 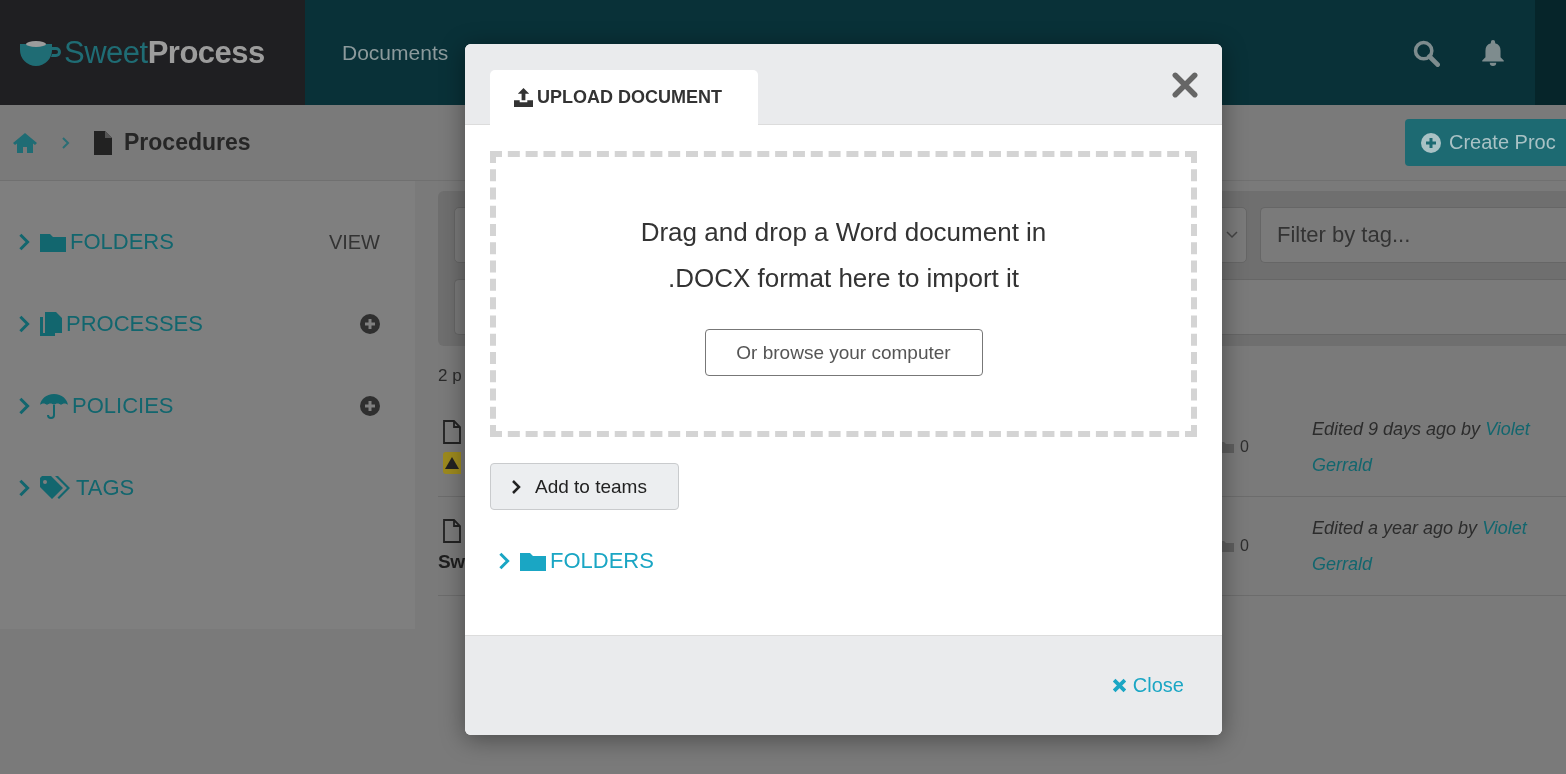 I want to click on caret-icon, so click(x=1232, y=235).